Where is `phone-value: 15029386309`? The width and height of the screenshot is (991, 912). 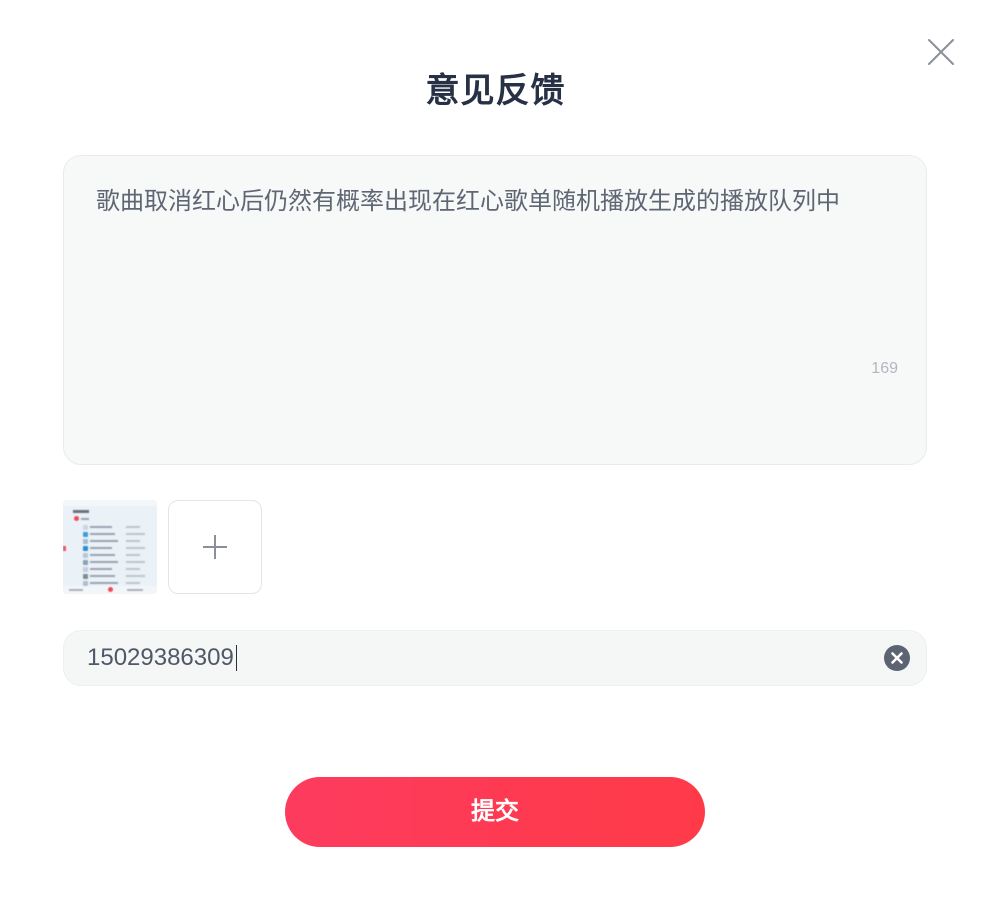 phone-value: 15029386309 is located at coordinates (160, 657).